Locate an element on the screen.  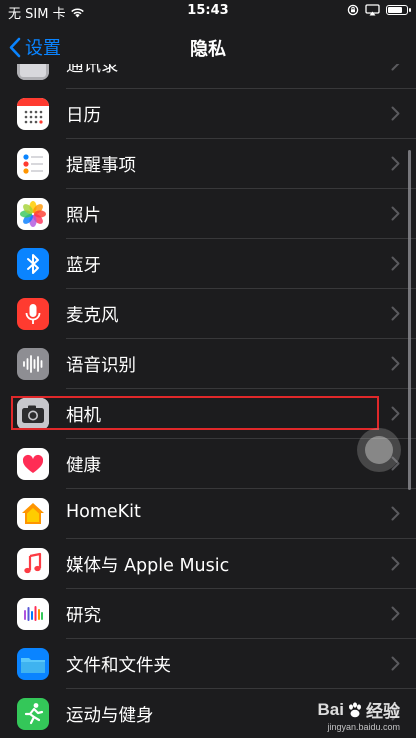
orientation-lock-icon is located at coordinates (353, 10).